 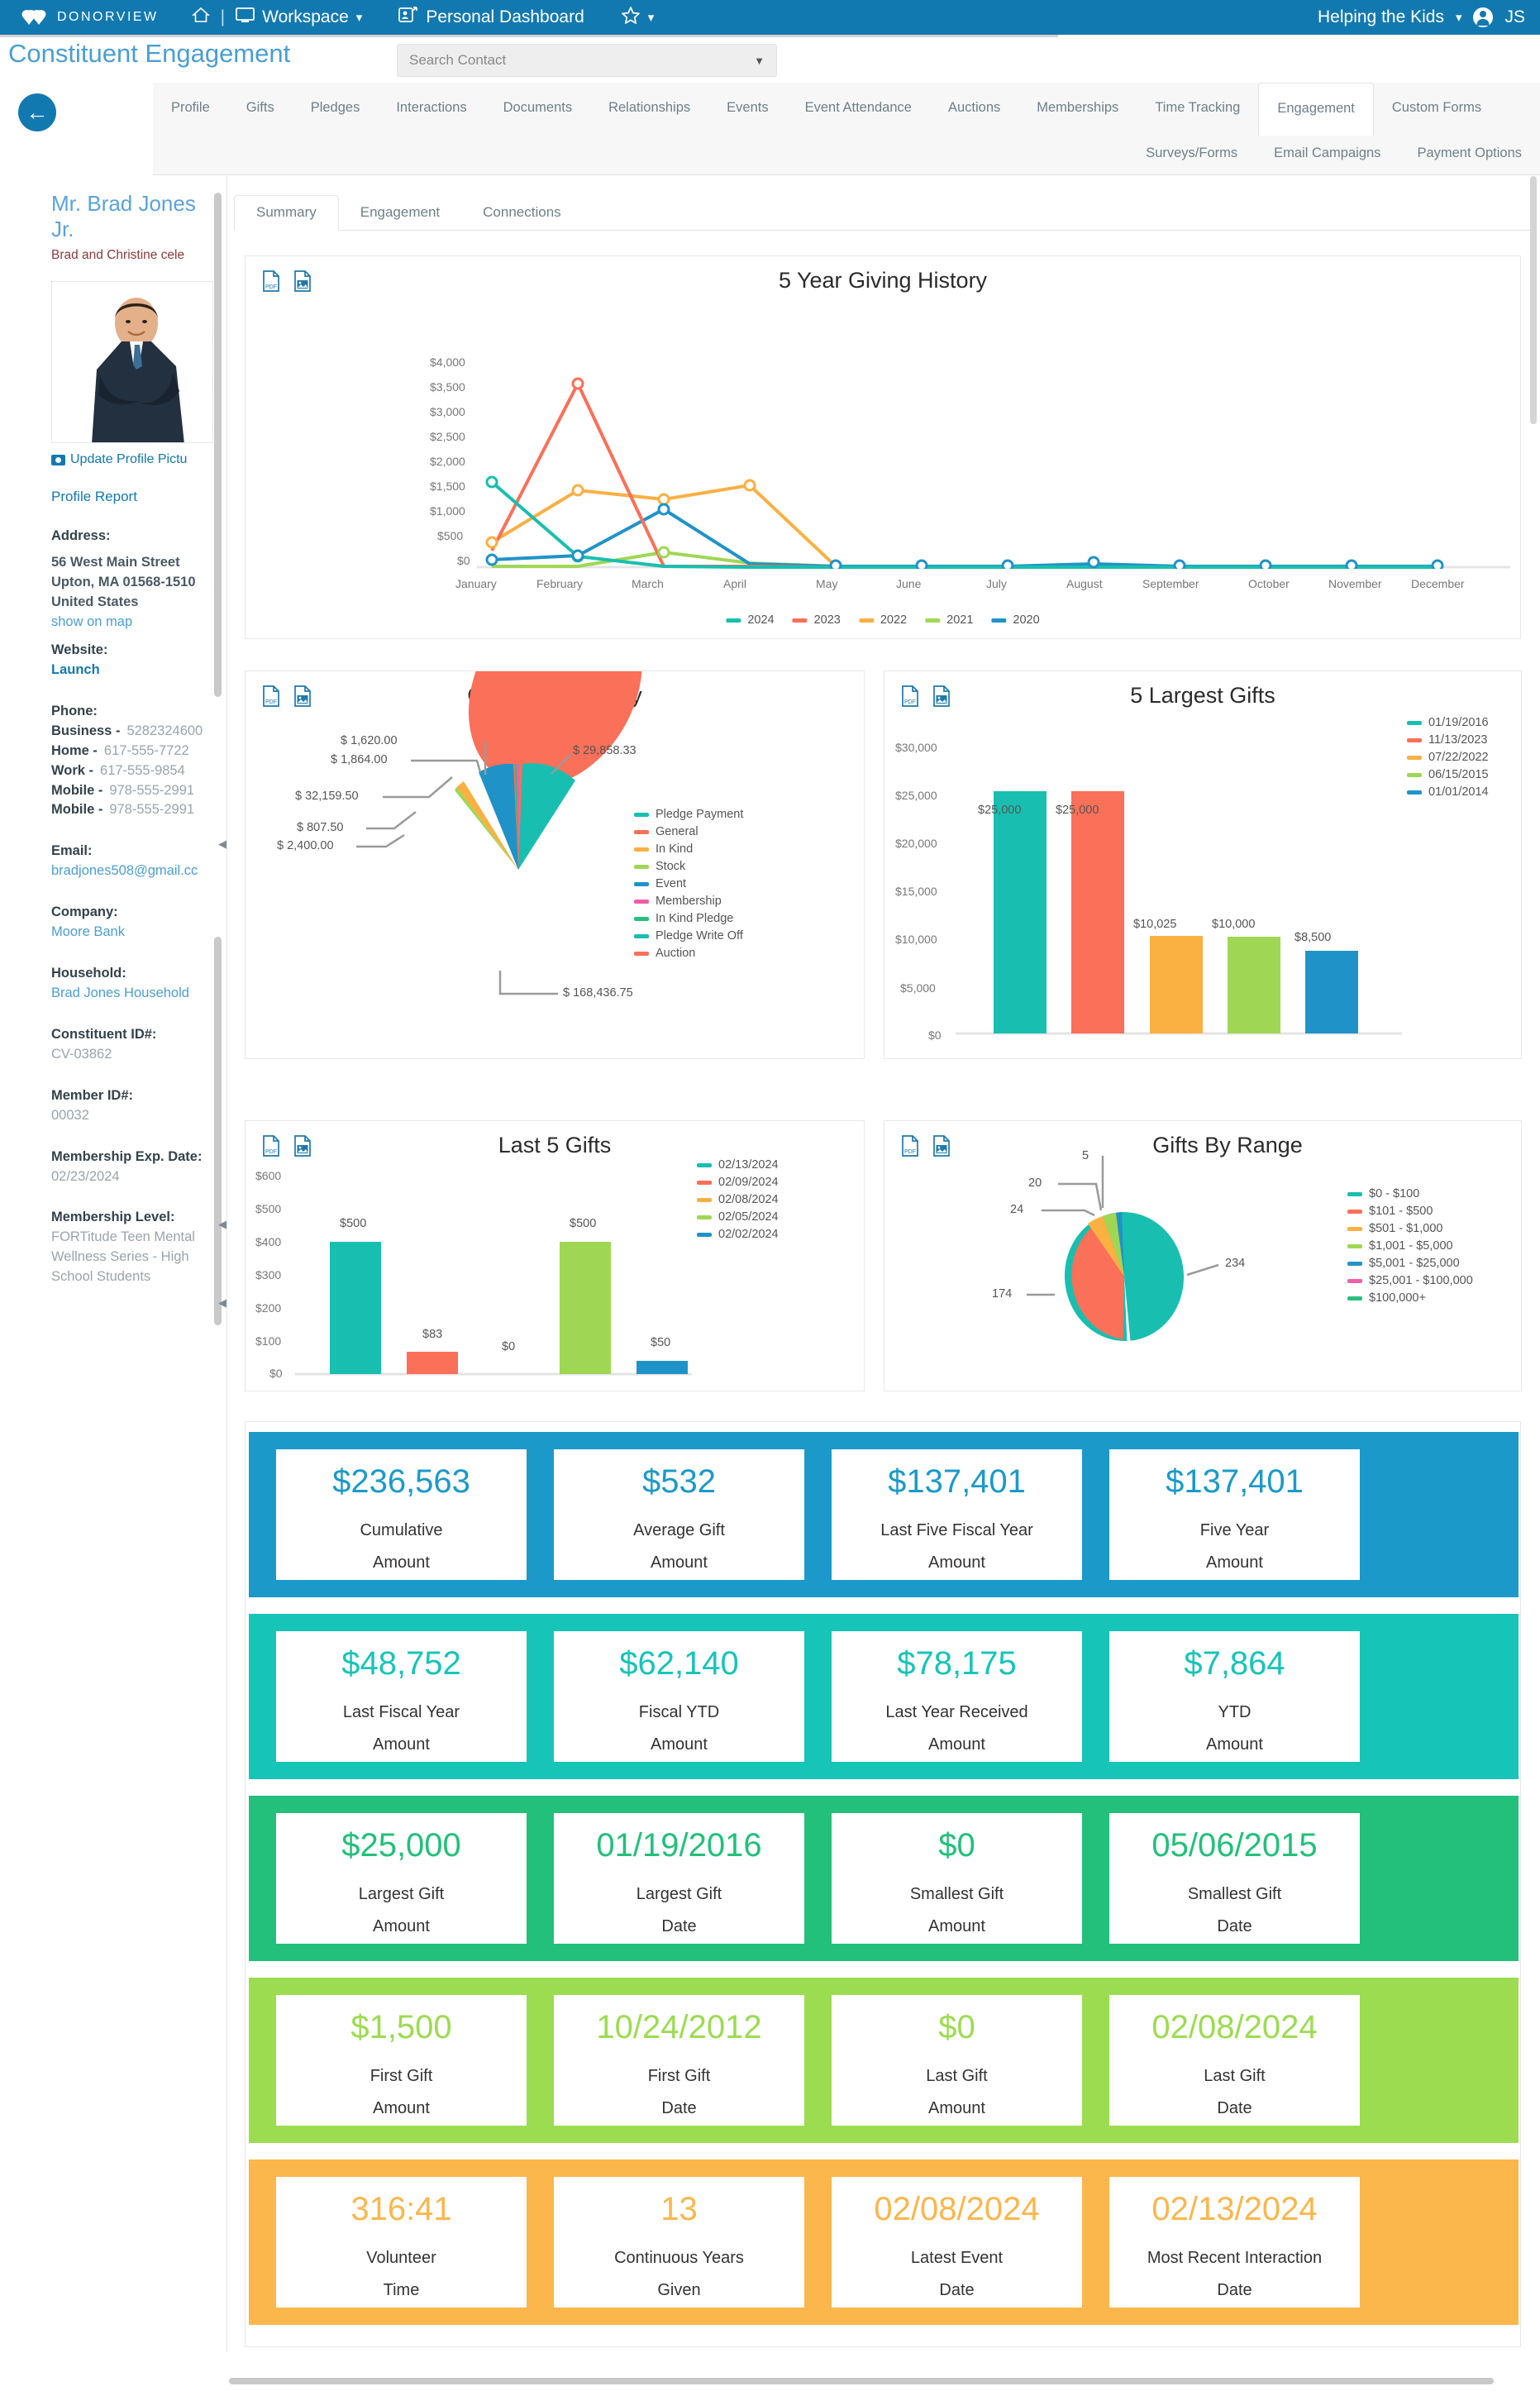 What do you see at coordinates (750, 620) in the screenshot?
I see `legend-item-2024: 2024` at bounding box center [750, 620].